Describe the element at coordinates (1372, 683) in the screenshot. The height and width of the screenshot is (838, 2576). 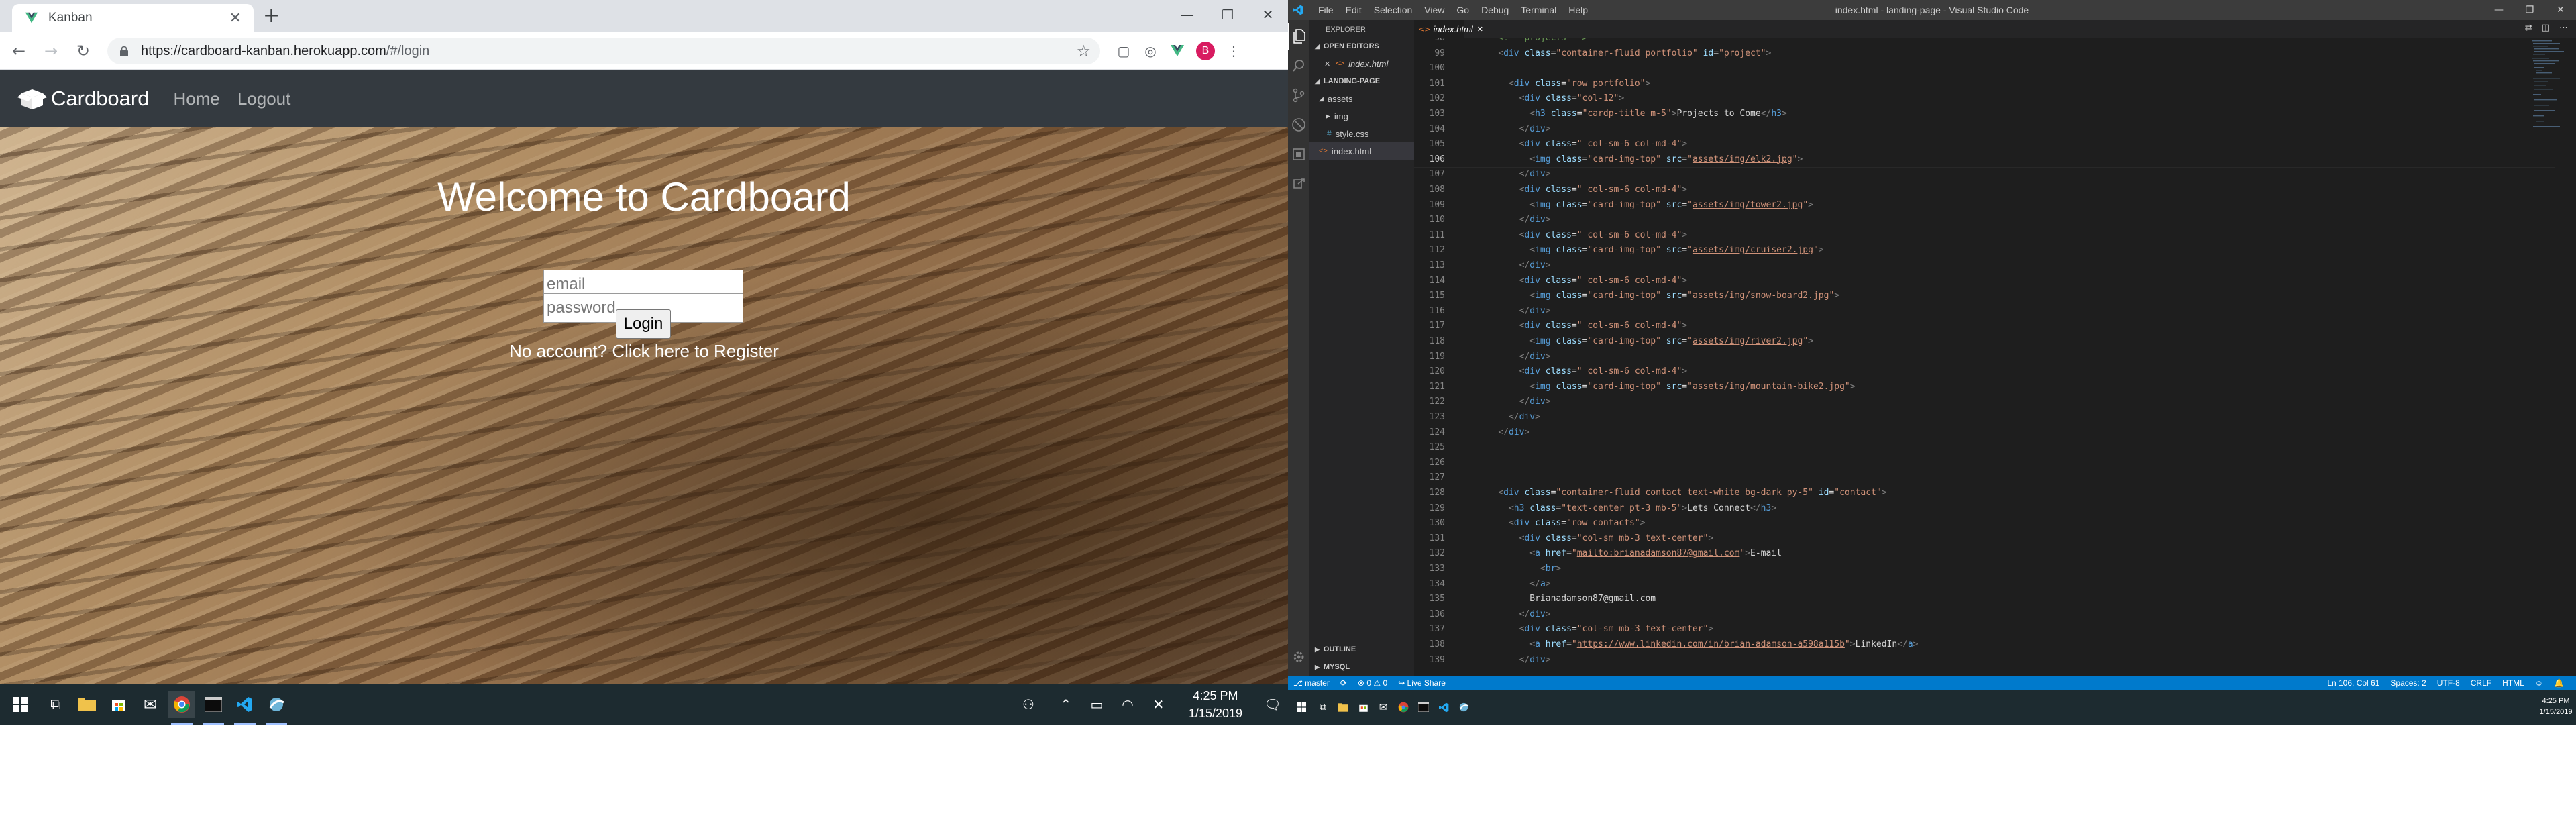
I see `problems-indicator: ⊗ 0 ⚠ 0` at that location.